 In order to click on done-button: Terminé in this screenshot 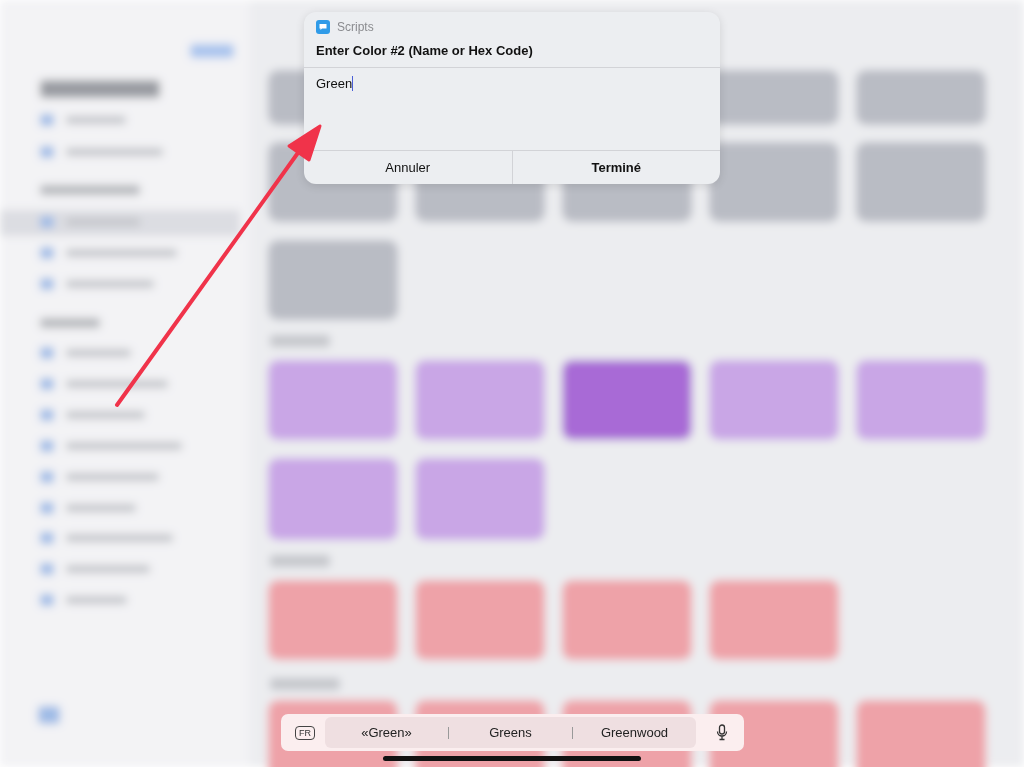, I will do `click(615, 167)`.